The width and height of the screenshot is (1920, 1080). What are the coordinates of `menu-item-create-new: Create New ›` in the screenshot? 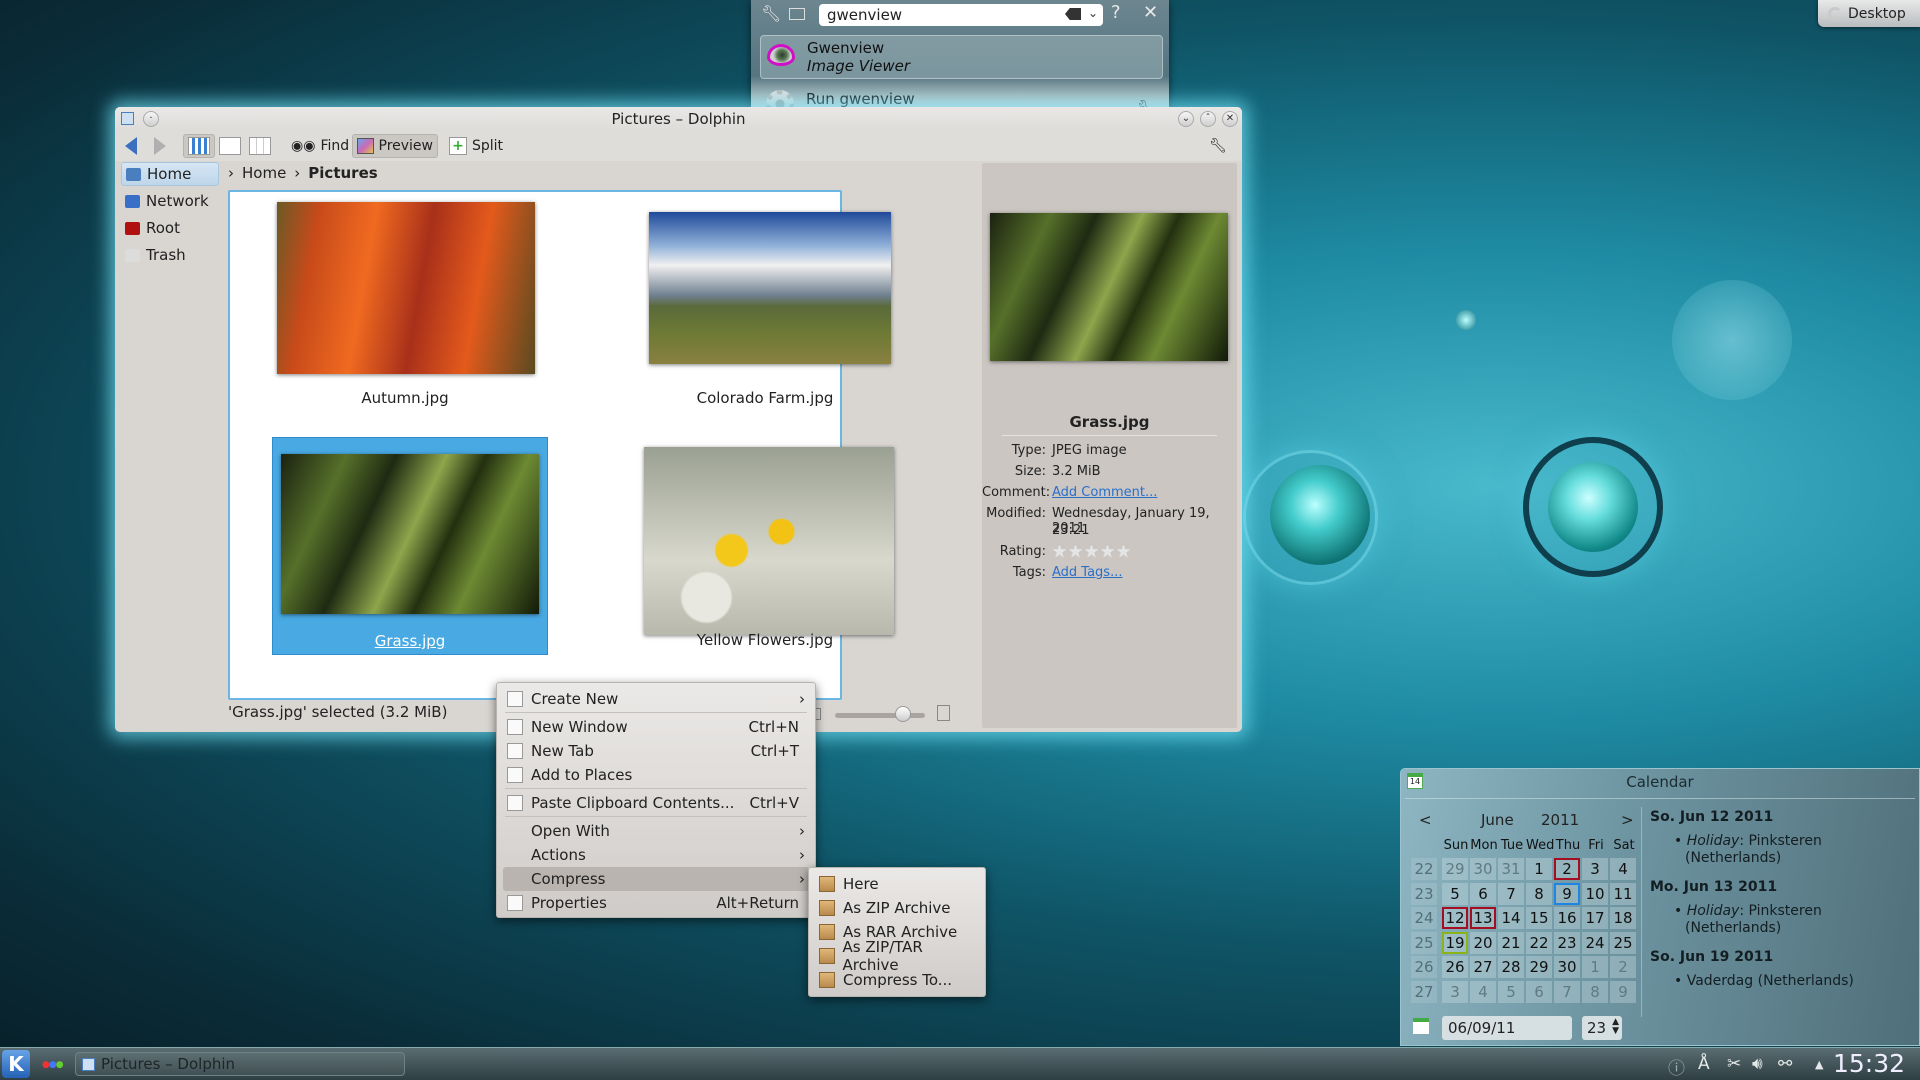 It's located at (656, 699).